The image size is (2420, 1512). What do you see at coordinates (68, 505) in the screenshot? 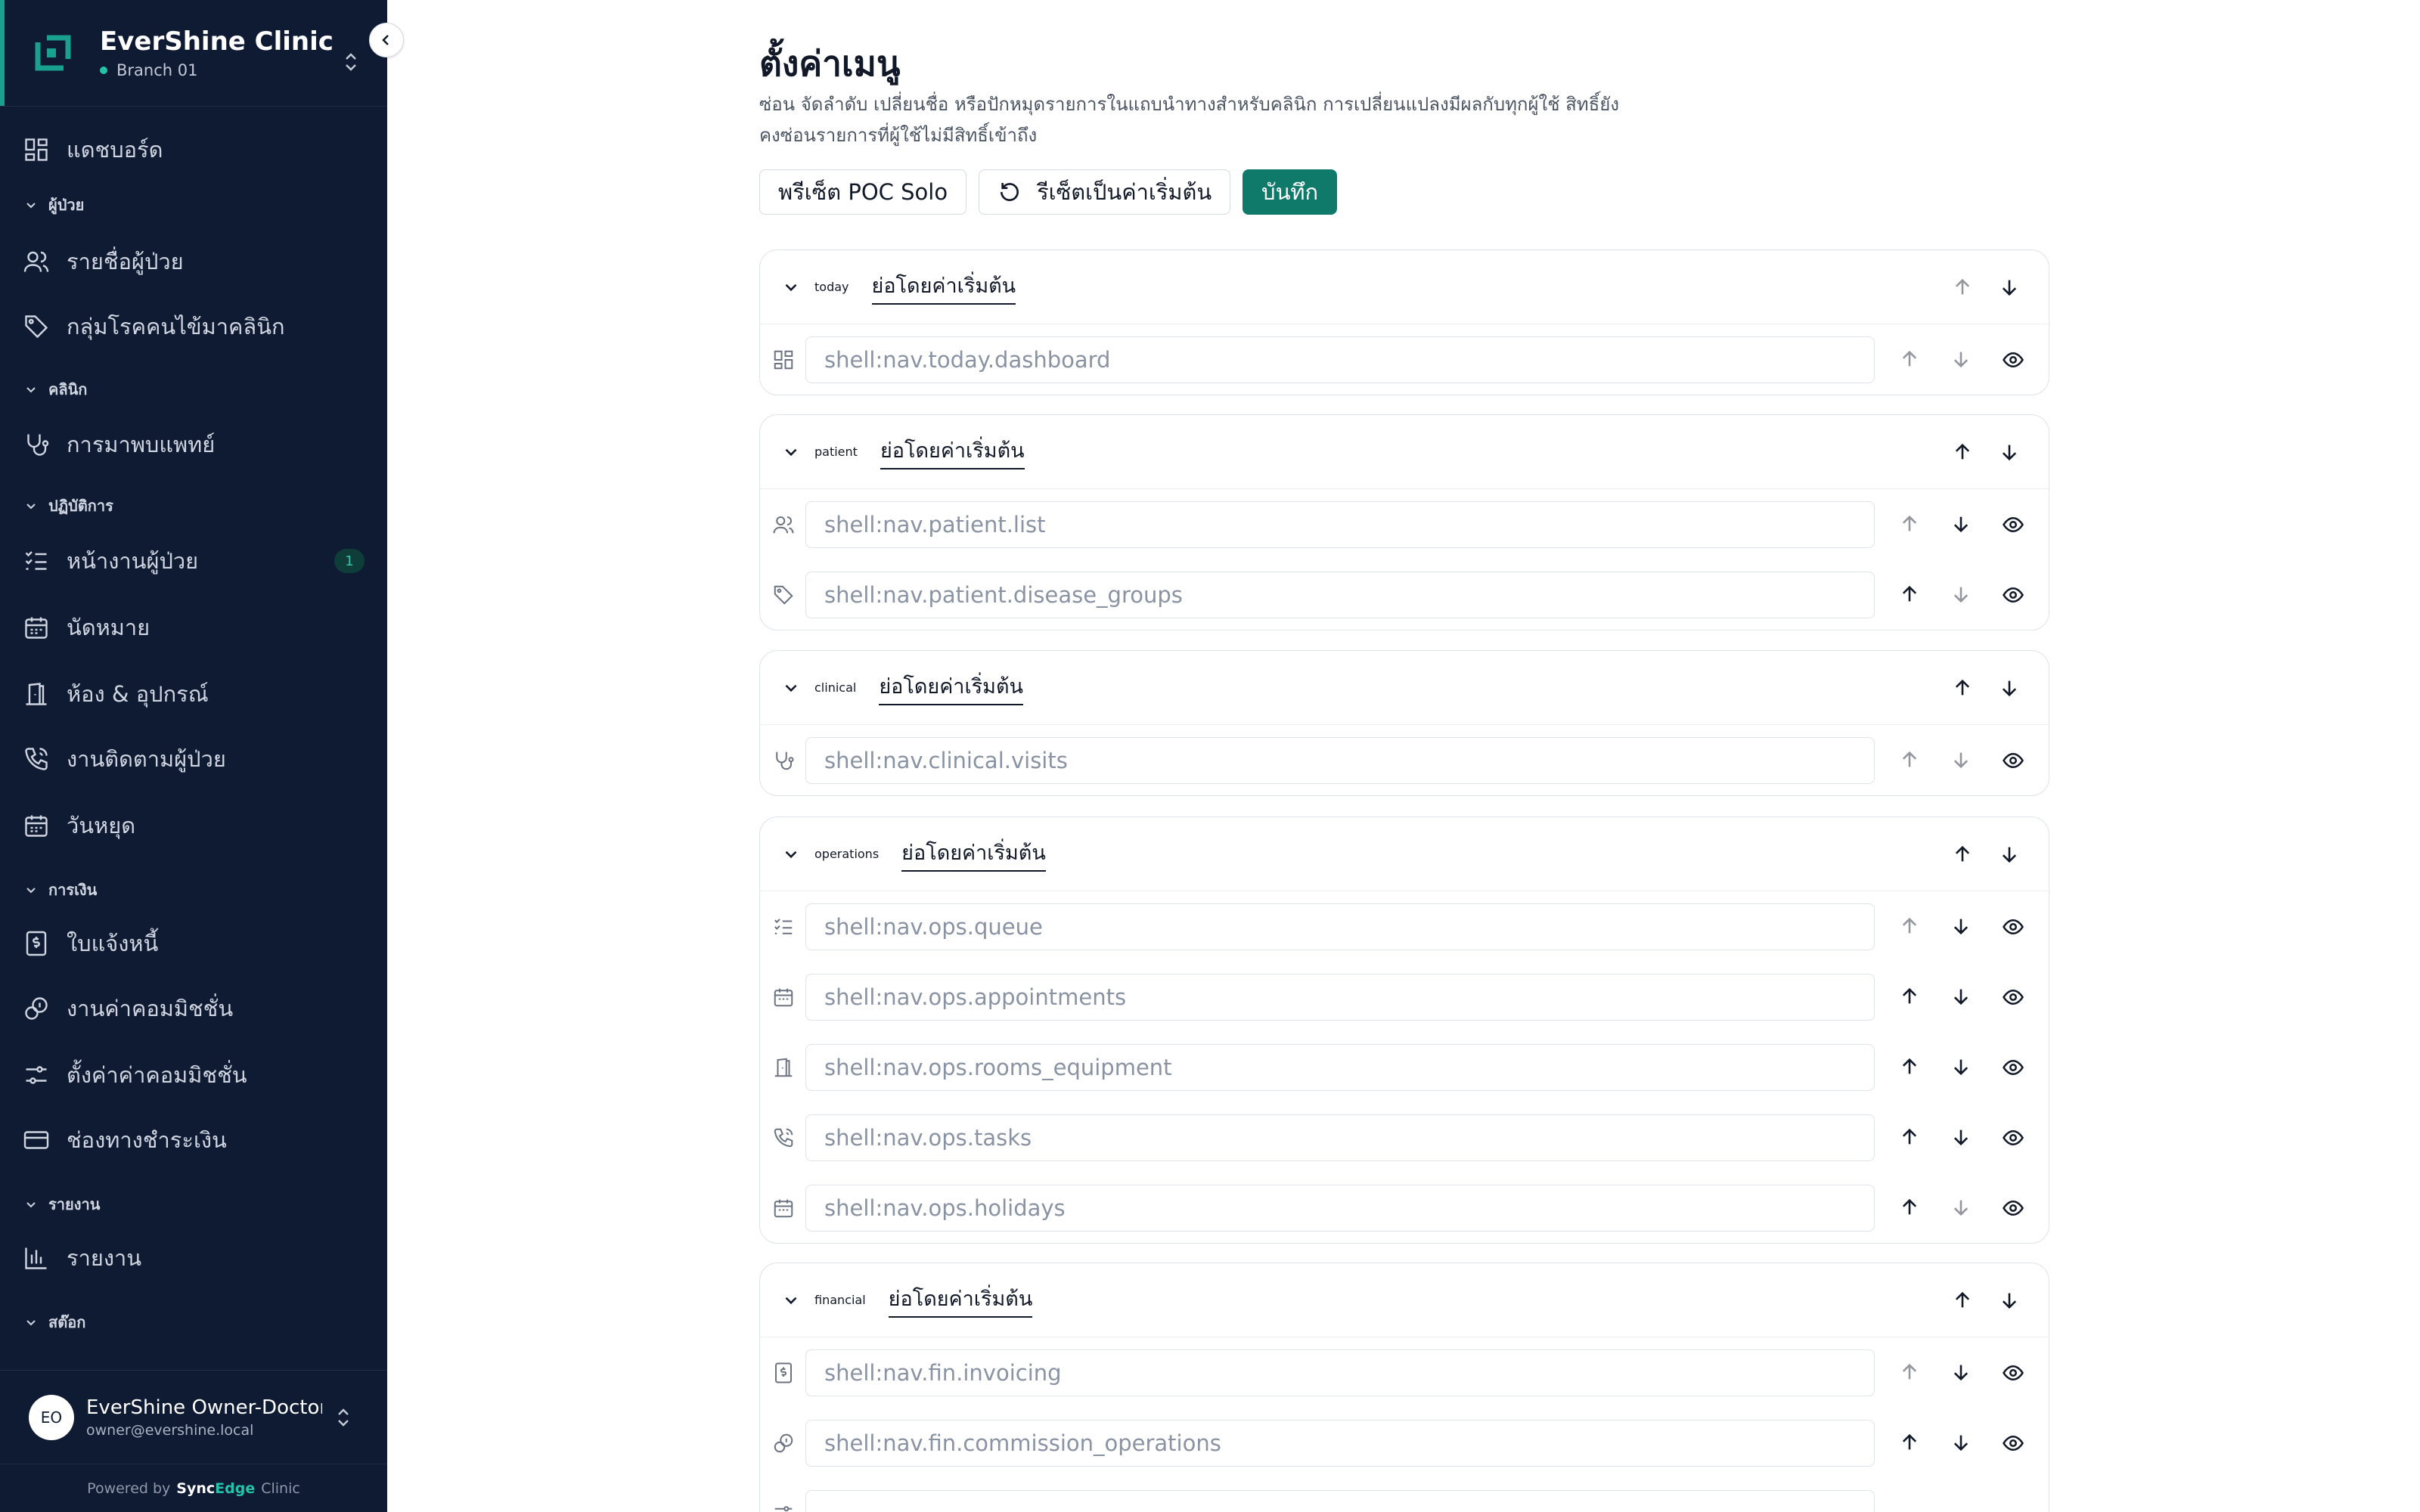
I see `section-toggle-operations: ปฏิบัติการ` at bounding box center [68, 505].